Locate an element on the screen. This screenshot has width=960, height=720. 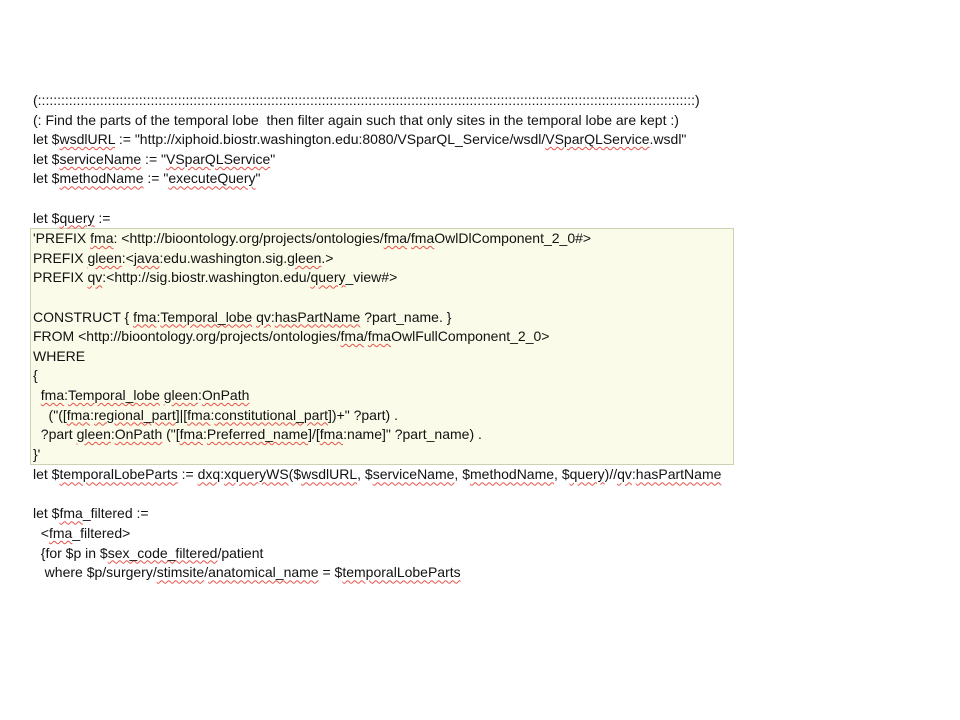
spellcheck-word: executeQuery is located at coordinates (212, 178).